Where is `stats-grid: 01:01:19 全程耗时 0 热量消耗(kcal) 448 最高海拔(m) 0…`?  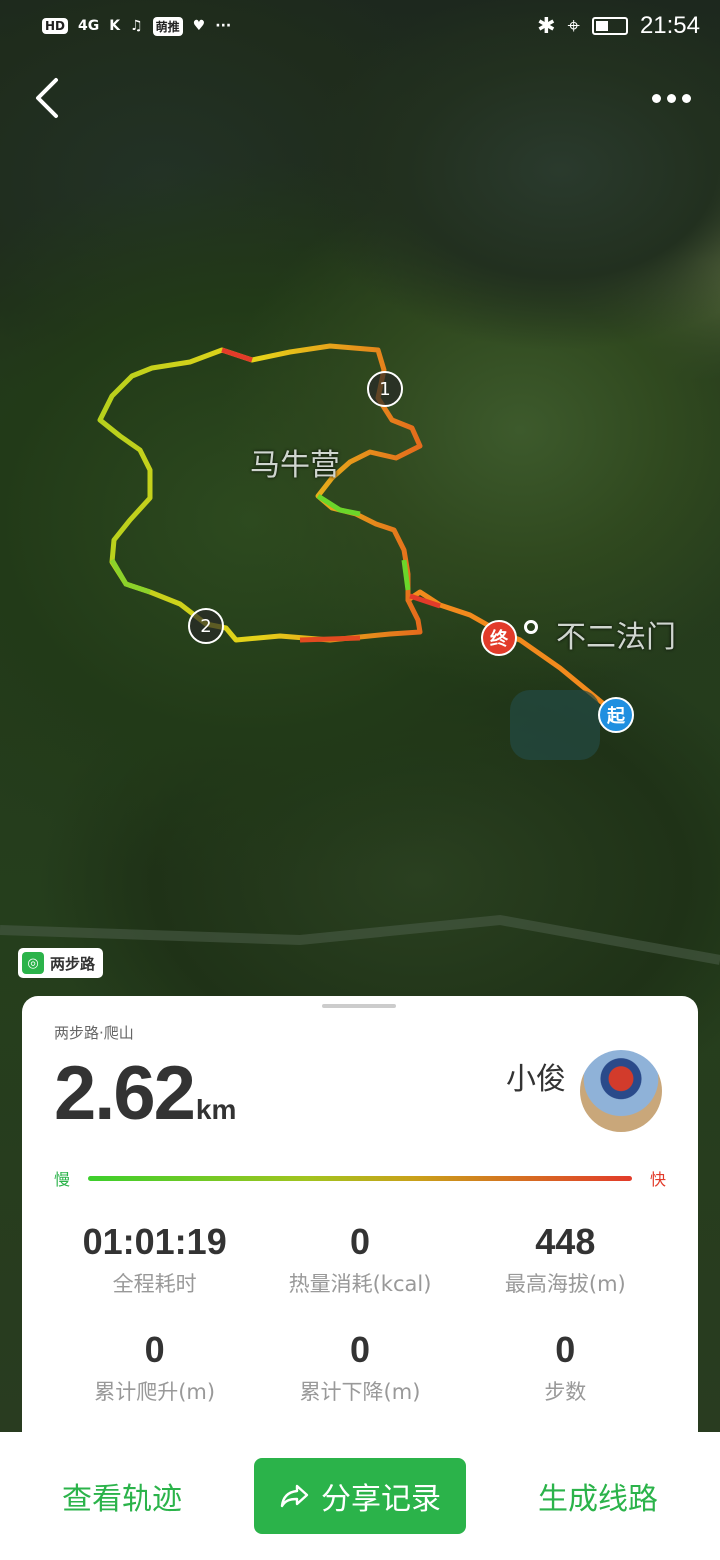 stats-grid: 01:01:19 全程耗时 0 热量消耗(kcal) 448 最高海拔(m) 0… is located at coordinates (360, 1314).